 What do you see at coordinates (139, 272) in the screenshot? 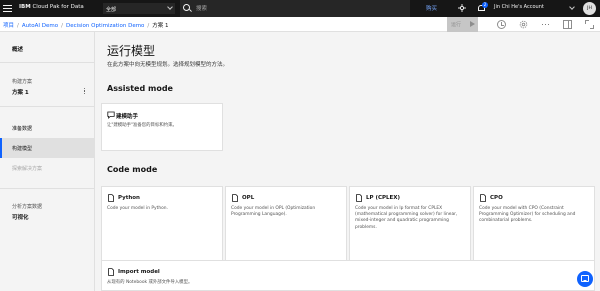
I see `tile-title: Import model` at bounding box center [139, 272].